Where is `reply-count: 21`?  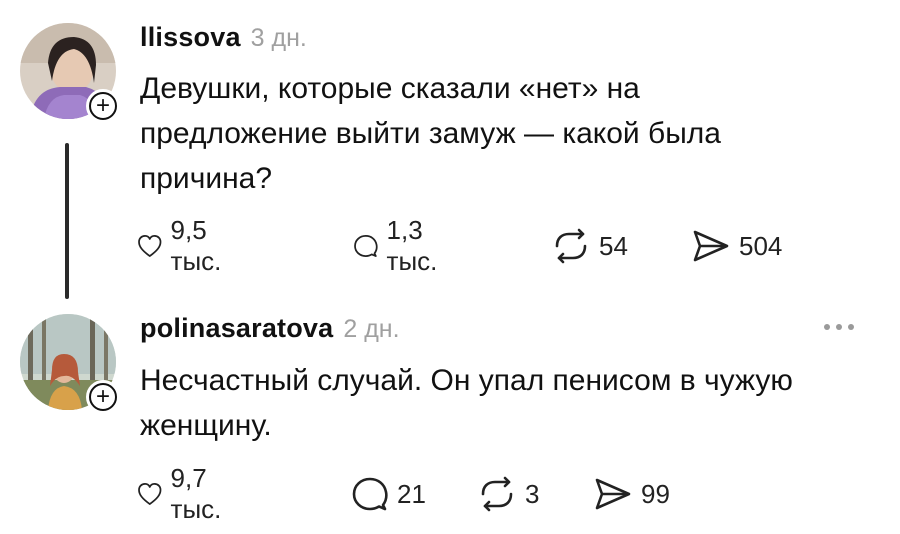 reply-count: 21 is located at coordinates (411, 493).